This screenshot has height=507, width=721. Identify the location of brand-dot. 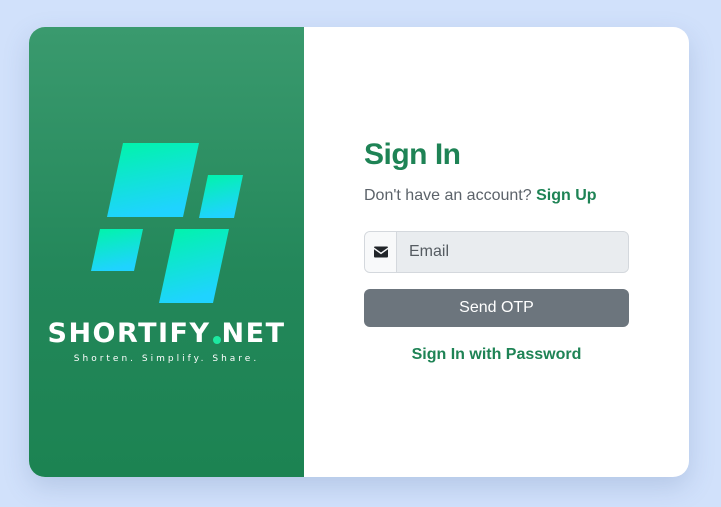
(216, 340).